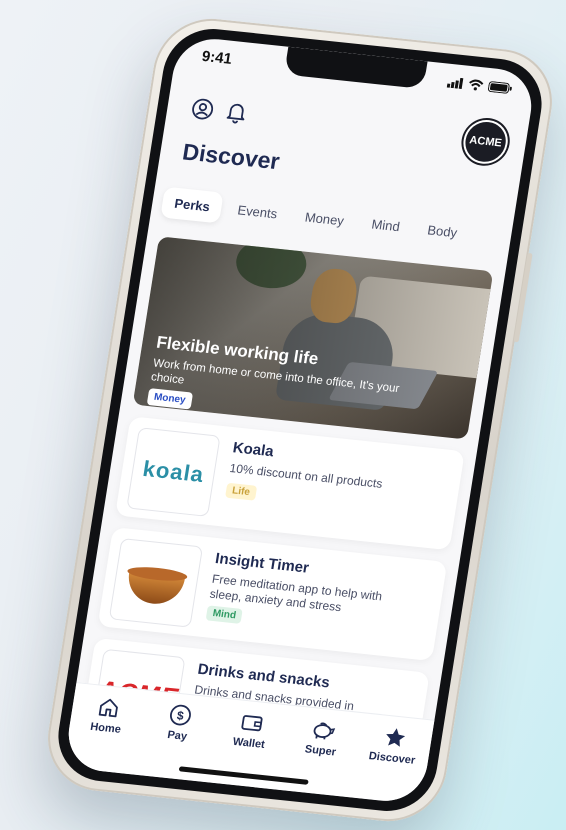 The image size is (566, 830). I want to click on koala-logo: koala, so click(173, 472).